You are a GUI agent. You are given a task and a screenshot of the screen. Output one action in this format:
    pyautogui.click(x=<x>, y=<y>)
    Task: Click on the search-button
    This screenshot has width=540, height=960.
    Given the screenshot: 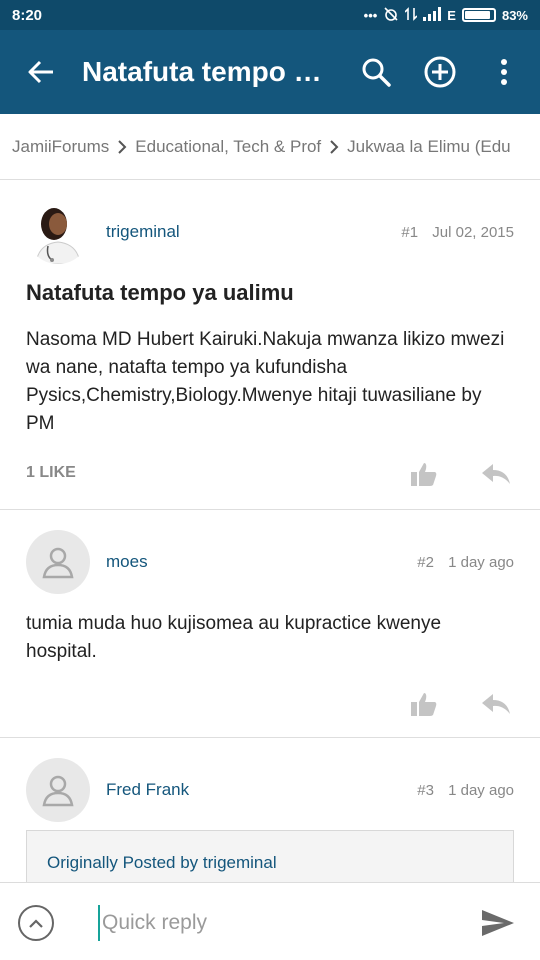 What is the action you would take?
    pyautogui.click(x=376, y=72)
    